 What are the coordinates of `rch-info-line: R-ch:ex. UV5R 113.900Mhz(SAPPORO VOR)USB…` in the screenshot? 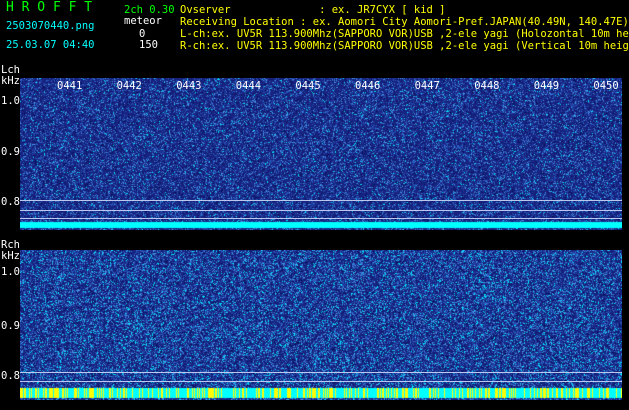 It's located at (404, 46).